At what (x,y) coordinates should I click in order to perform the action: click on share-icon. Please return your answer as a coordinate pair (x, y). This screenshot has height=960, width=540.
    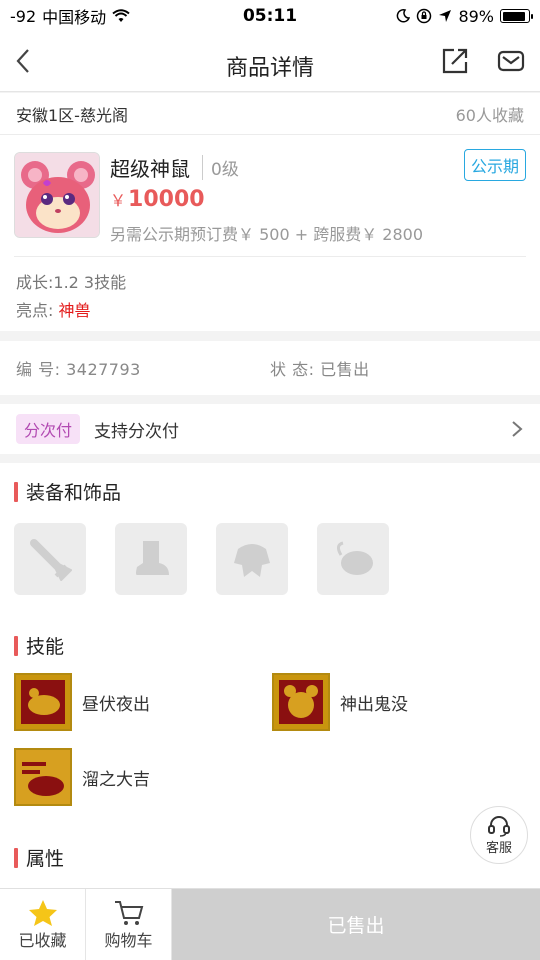
    Looking at the image, I should click on (455, 61).